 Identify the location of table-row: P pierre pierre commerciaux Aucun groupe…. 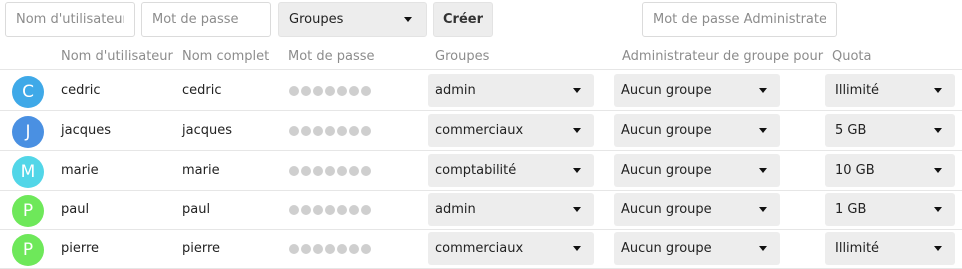
(481, 249).